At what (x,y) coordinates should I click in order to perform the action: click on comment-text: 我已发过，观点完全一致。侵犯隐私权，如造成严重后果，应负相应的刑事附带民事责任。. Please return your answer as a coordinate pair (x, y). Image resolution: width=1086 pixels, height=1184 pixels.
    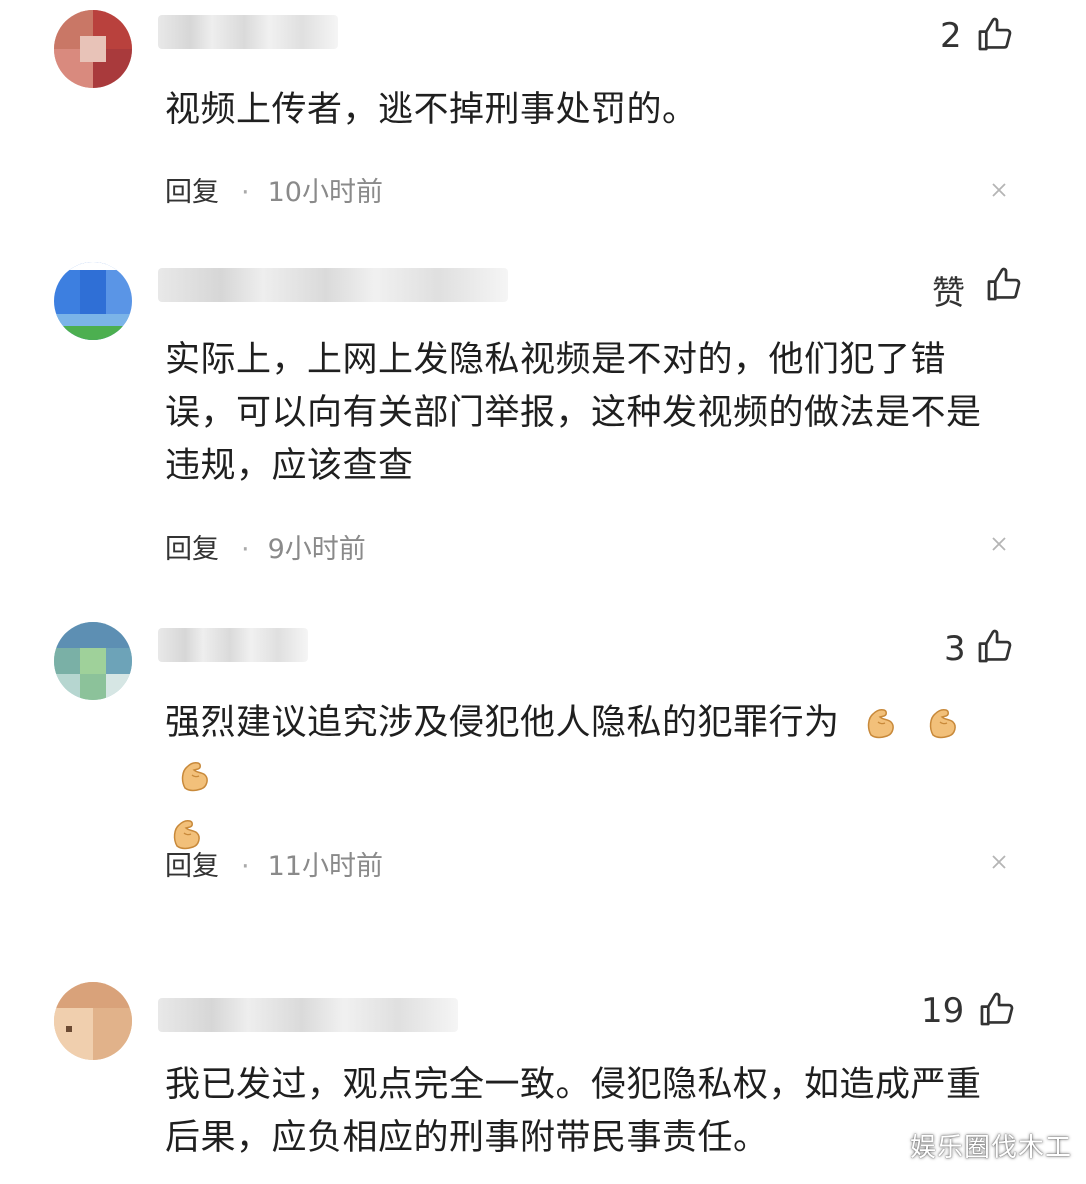
    Looking at the image, I should click on (573, 1111).